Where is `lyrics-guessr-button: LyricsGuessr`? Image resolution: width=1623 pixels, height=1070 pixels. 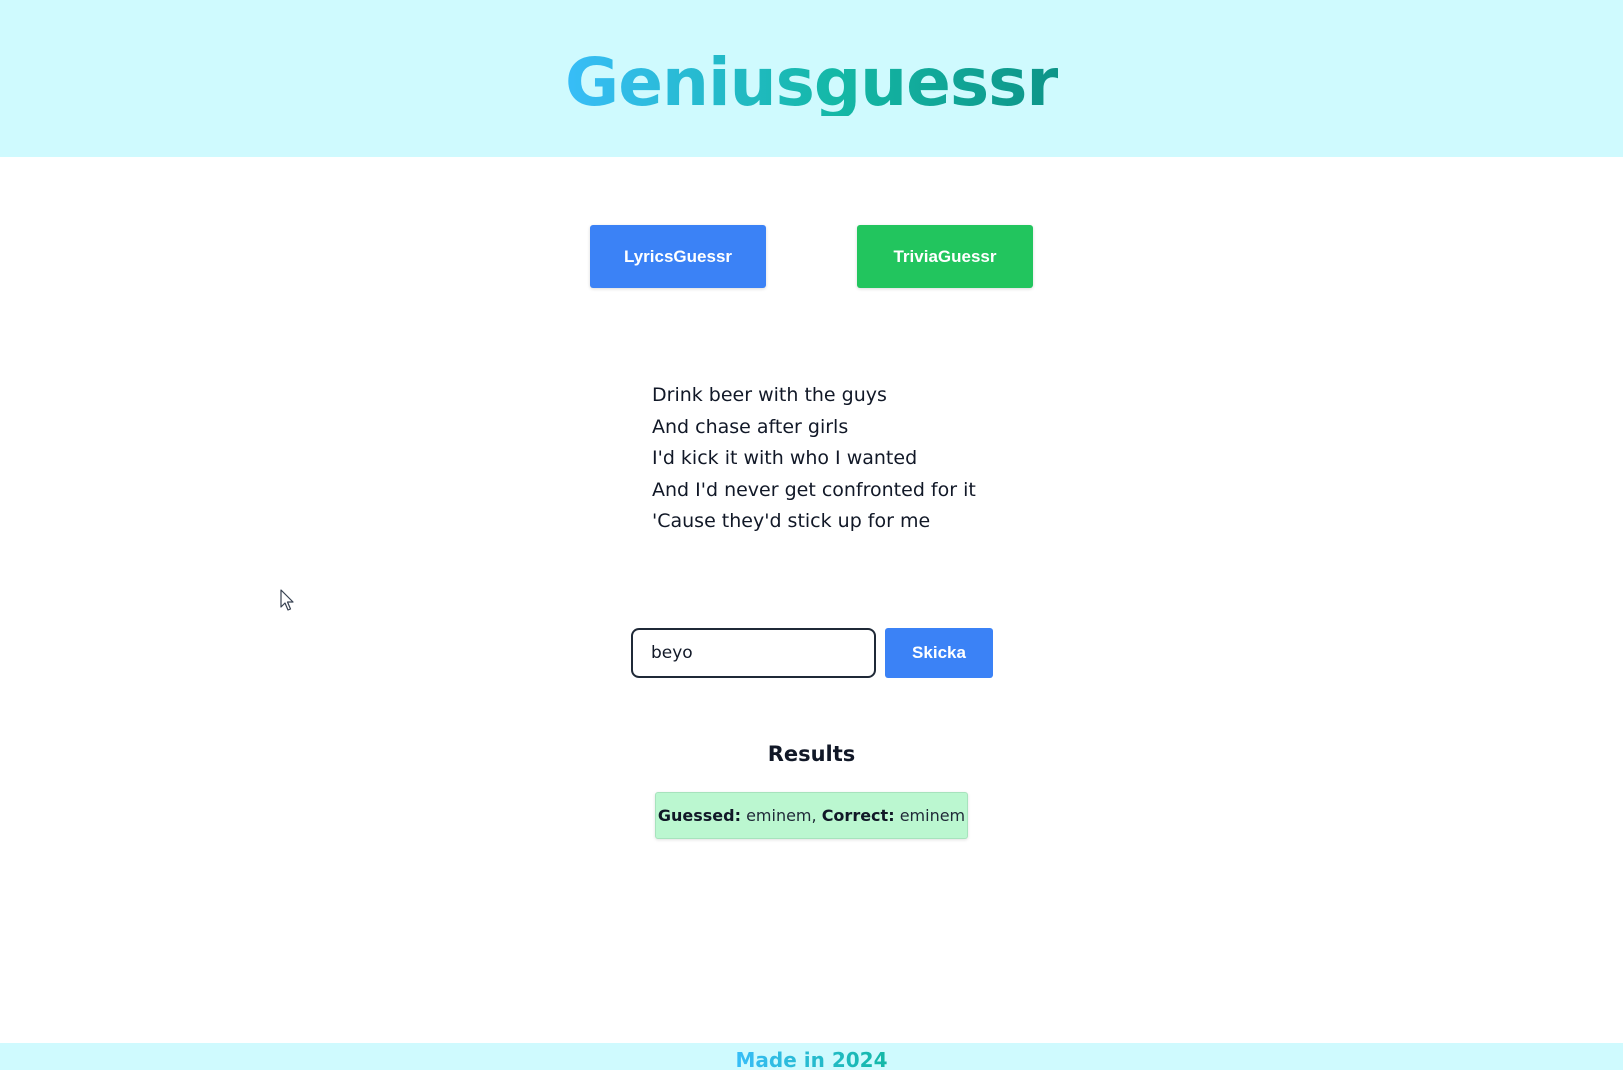 lyrics-guessr-button: LyricsGuessr is located at coordinates (678, 256).